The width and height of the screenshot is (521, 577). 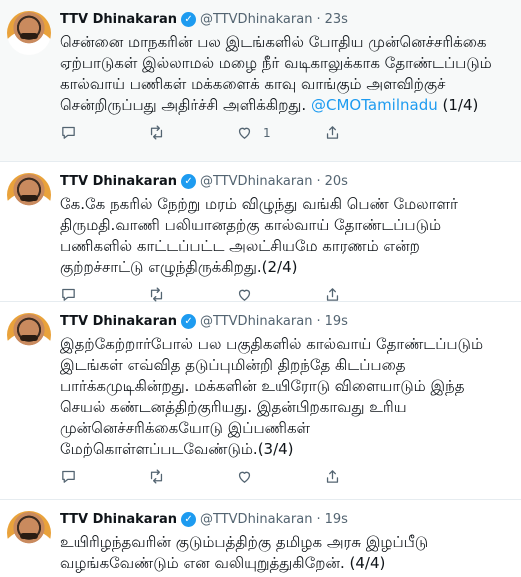 I want to click on tweet-time: 20s, so click(x=336, y=181).